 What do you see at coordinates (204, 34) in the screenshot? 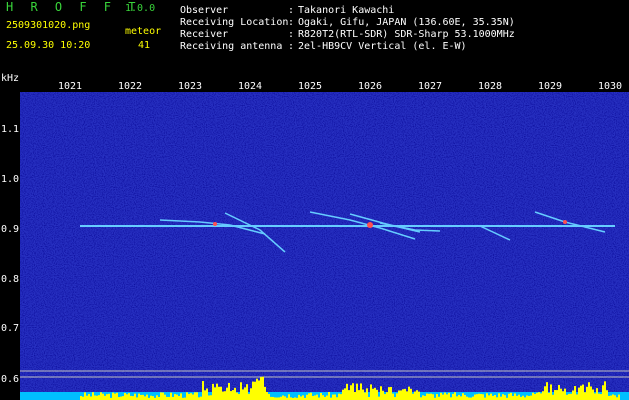
I see `info-key-receiver: Receiver` at bounding box center [204, 34].